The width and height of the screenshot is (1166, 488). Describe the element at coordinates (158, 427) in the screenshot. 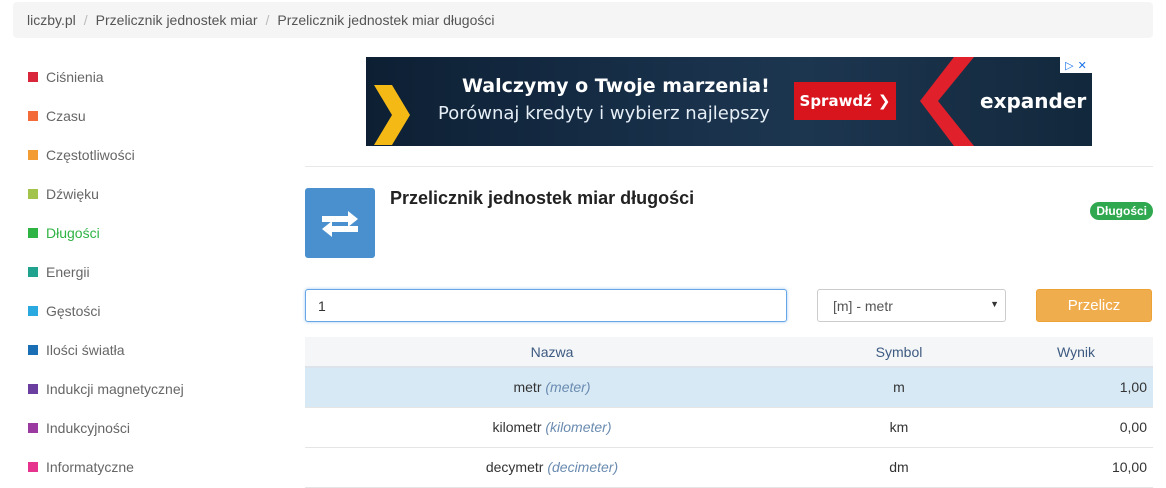

I see `sidebar-item-indukcyjnosci: Indukcyjności` at that location.